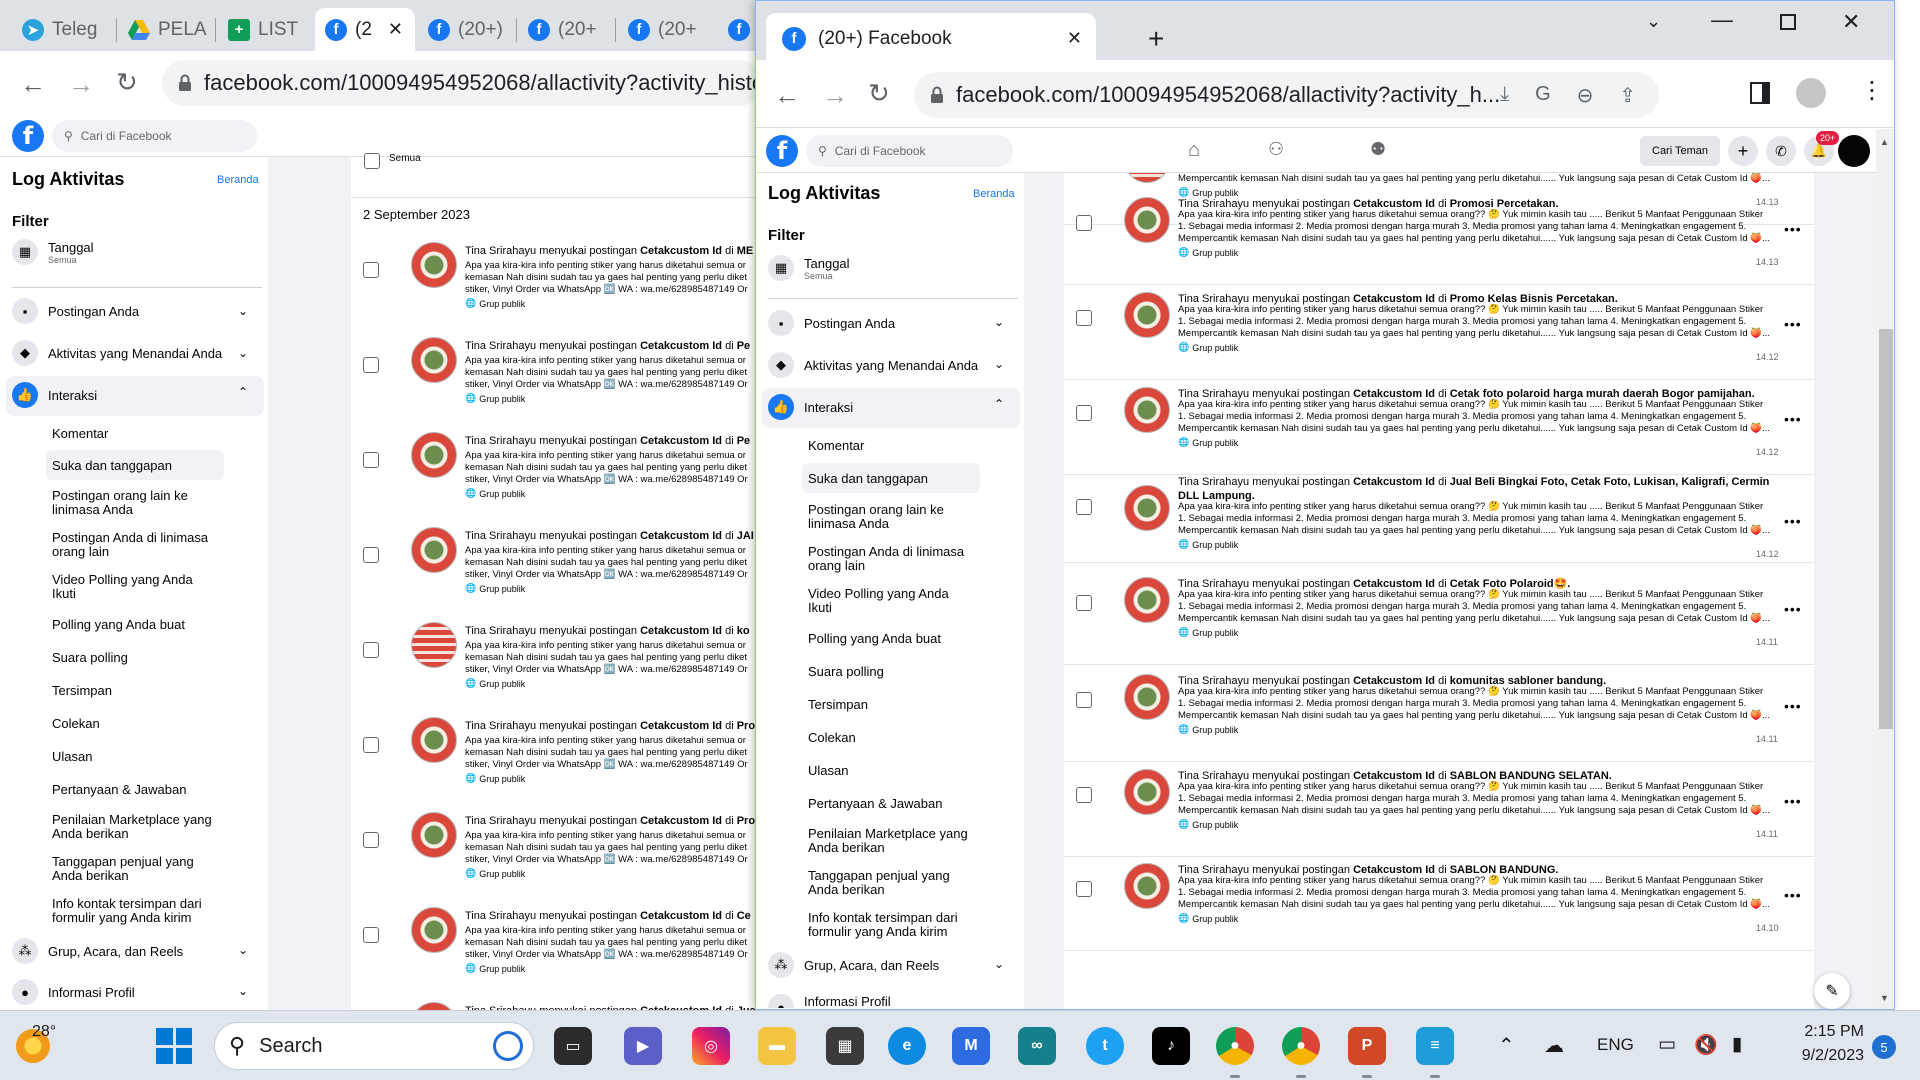 Image resolution: width=1920 pixels, height=1080 pixels. I want to click on new-tab-icon: +, so click(1156, 39).